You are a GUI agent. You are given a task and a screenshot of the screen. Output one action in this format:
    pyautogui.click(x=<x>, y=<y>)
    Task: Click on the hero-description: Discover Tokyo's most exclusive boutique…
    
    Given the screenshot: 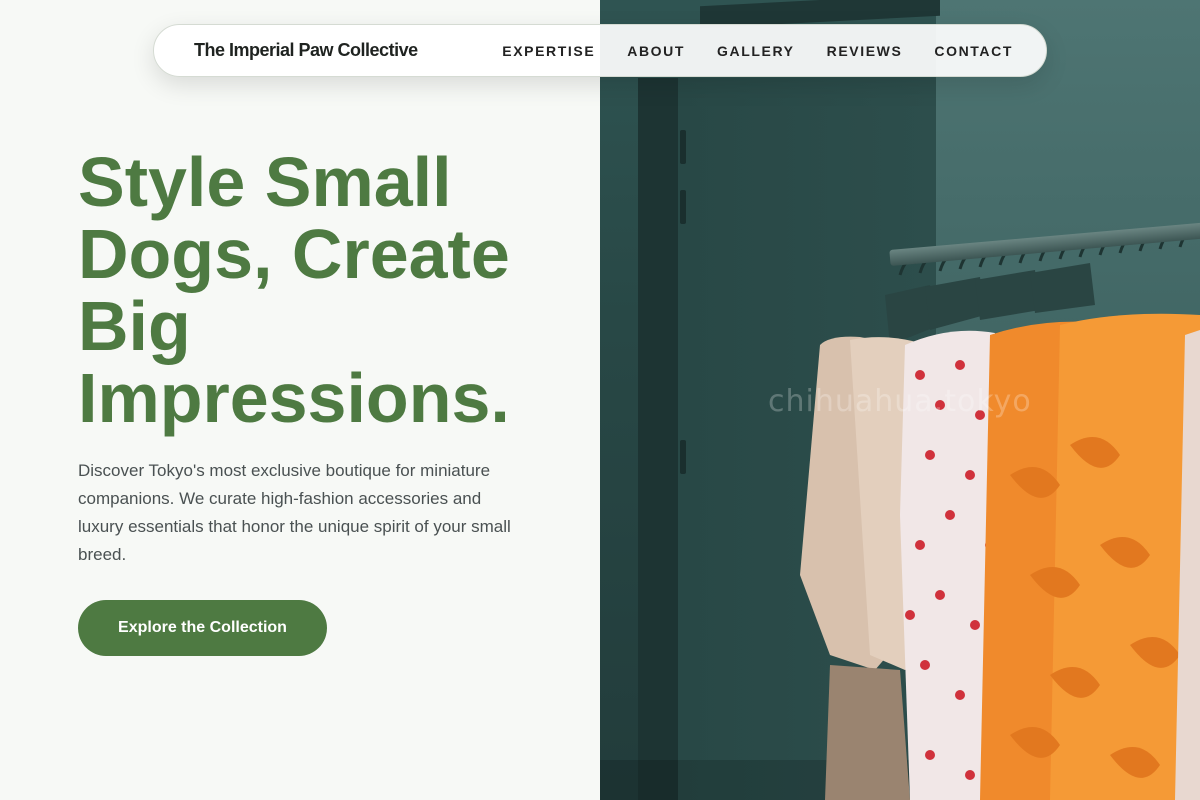 What is the action you would take?
    pyautogui.click(x=294, y=512)
    